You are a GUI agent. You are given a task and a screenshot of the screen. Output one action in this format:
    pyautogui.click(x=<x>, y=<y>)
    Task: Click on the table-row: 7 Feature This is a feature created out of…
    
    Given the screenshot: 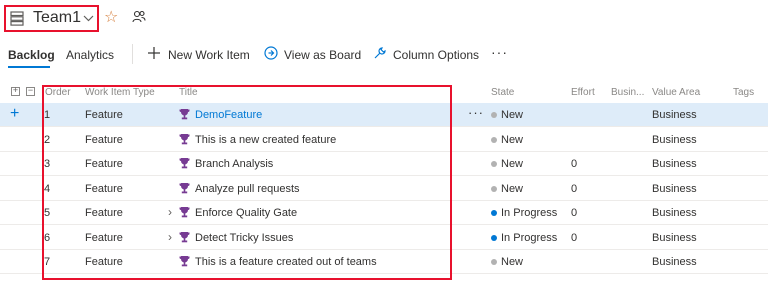 What is the action you would take?
    pyautogui.click(x=384, y=262)
    